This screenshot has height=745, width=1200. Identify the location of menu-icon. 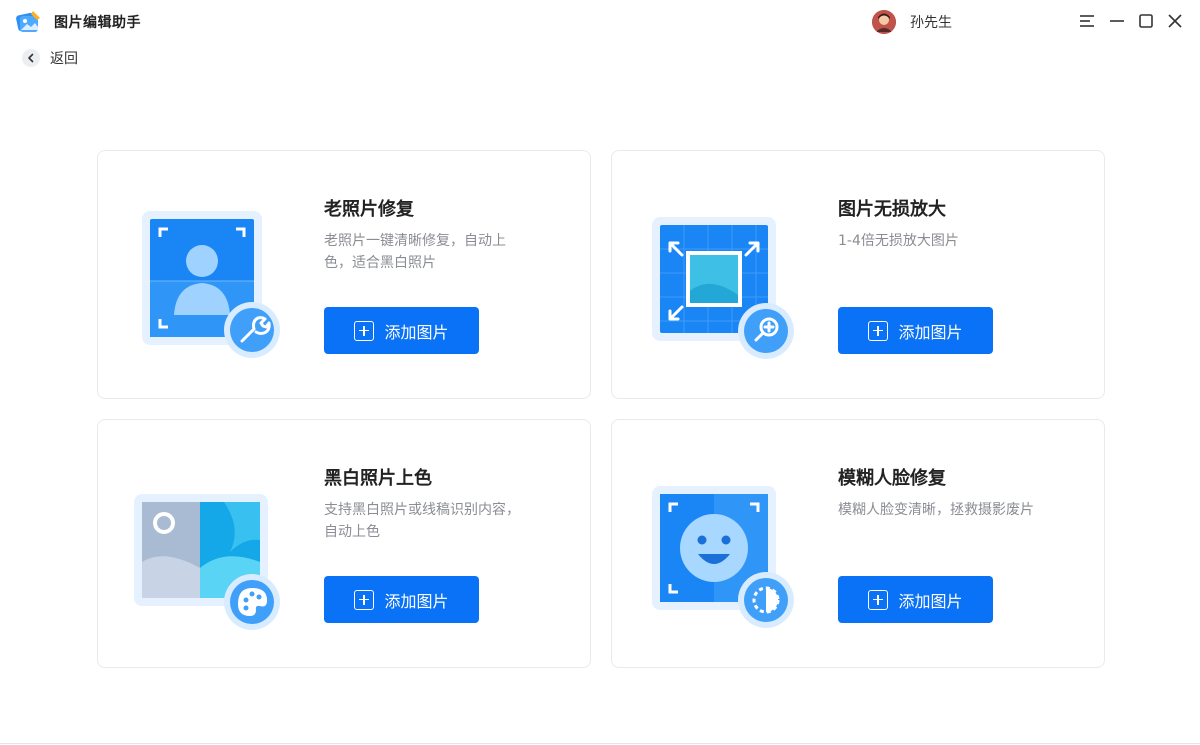
(1087, 21).